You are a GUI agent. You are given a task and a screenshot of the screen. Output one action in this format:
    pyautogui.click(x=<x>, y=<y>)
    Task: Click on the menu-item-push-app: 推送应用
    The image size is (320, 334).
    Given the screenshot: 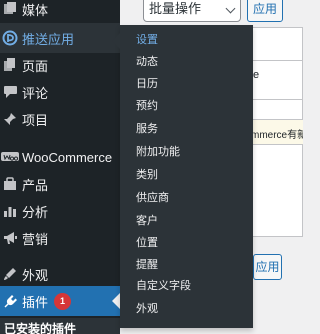 What is the action you would take?
    pyautogui.click(x=60, y=38)
    